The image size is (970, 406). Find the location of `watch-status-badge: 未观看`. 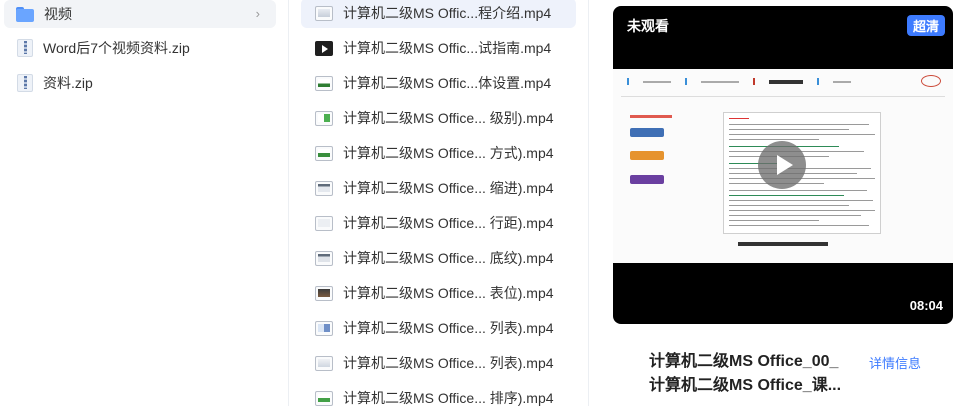

watch-status-badge: 未观看 is located at coordinates (648, 26).